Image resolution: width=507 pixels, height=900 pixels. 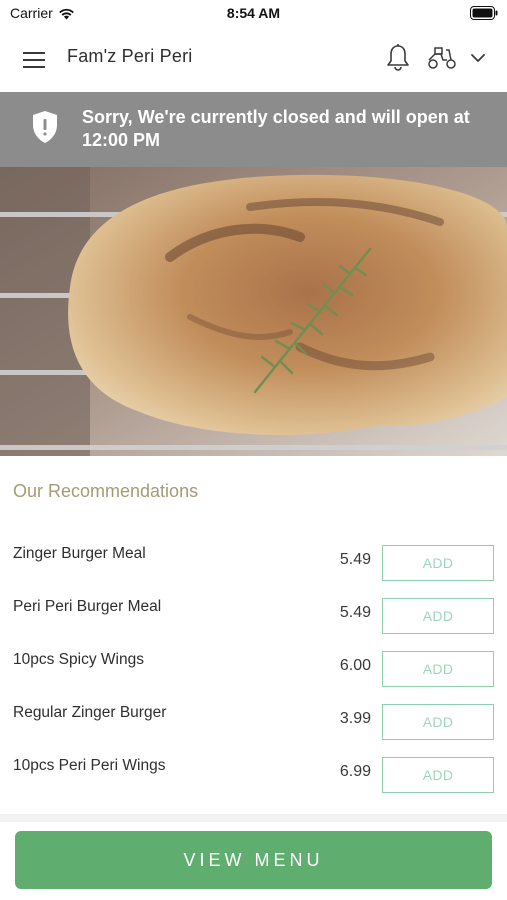 I want to click on bell-icon, so click(x=398, y=57).